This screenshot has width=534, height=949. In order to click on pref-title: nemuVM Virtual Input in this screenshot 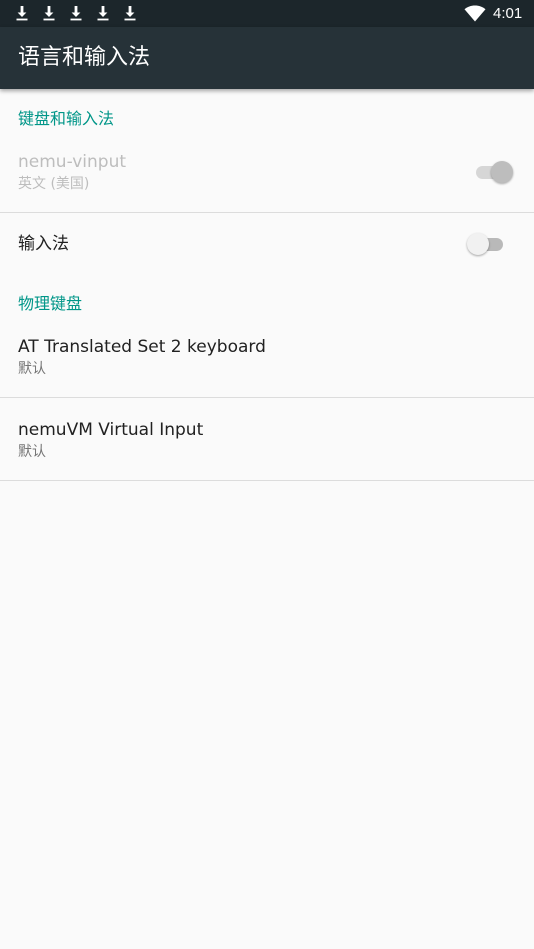, I will do `click(111, 430)`.